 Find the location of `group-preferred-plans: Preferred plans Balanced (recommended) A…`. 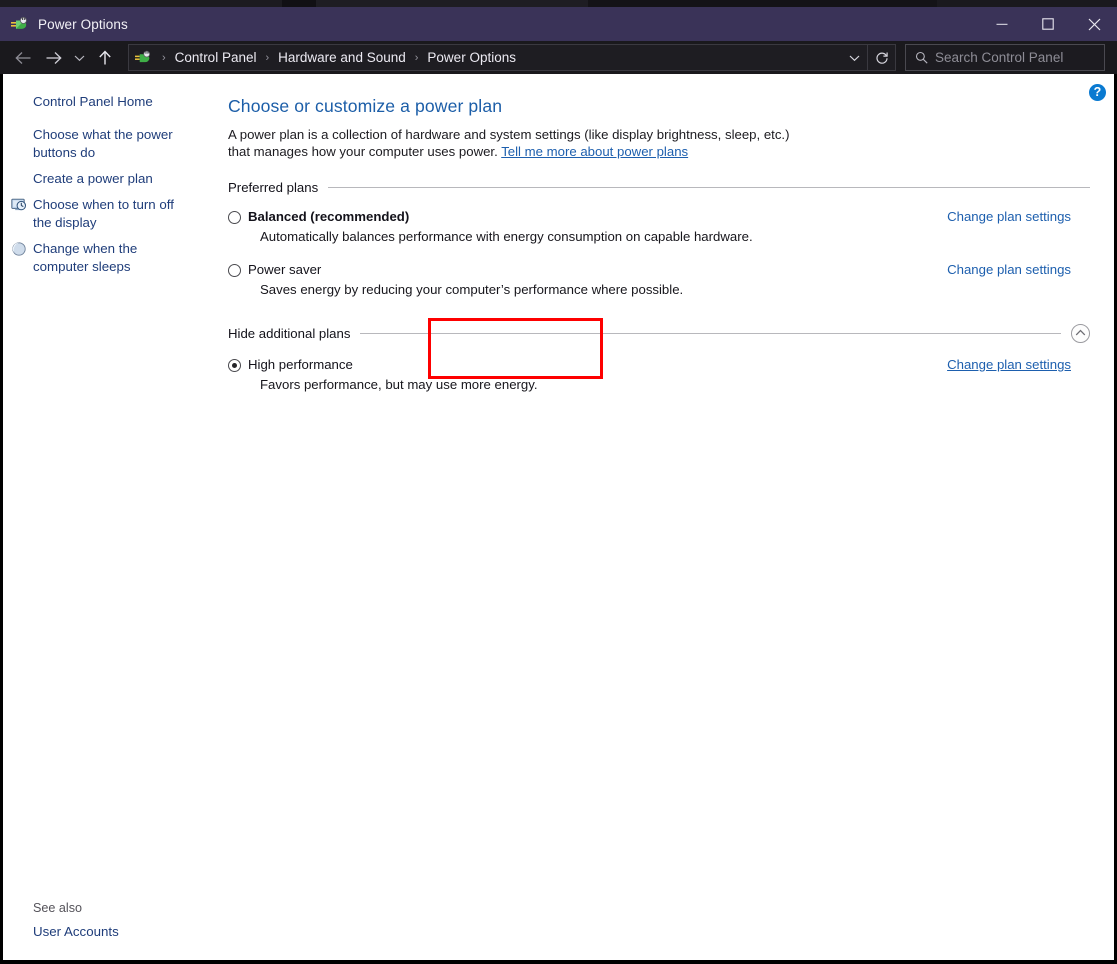

group-preferred-plans: Preferred plans Balanced (recommended) A… is located at coordinates (659, 237).